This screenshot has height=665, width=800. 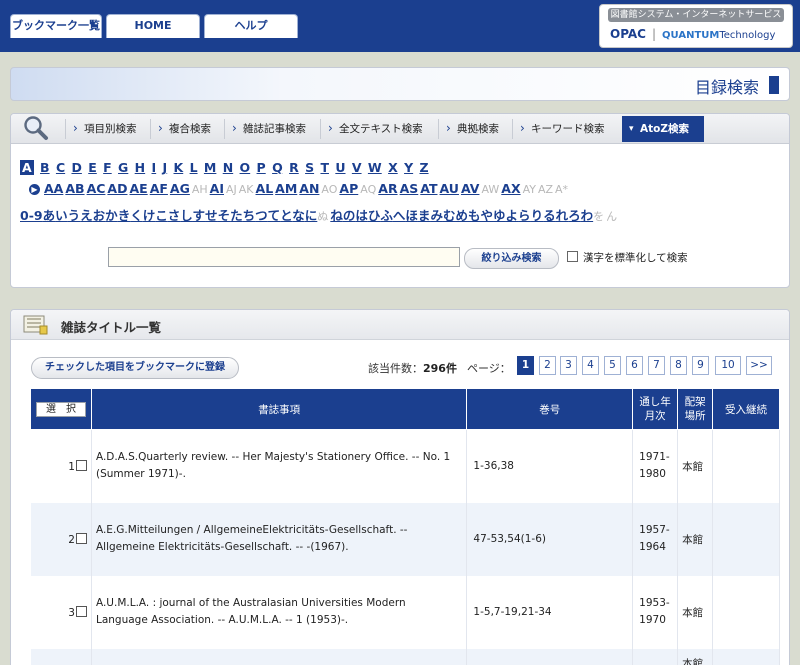 What do you see at coordinates (261, 215) in the screenshot?
I see `kana-link: つ` at bounding box center [261, 215].